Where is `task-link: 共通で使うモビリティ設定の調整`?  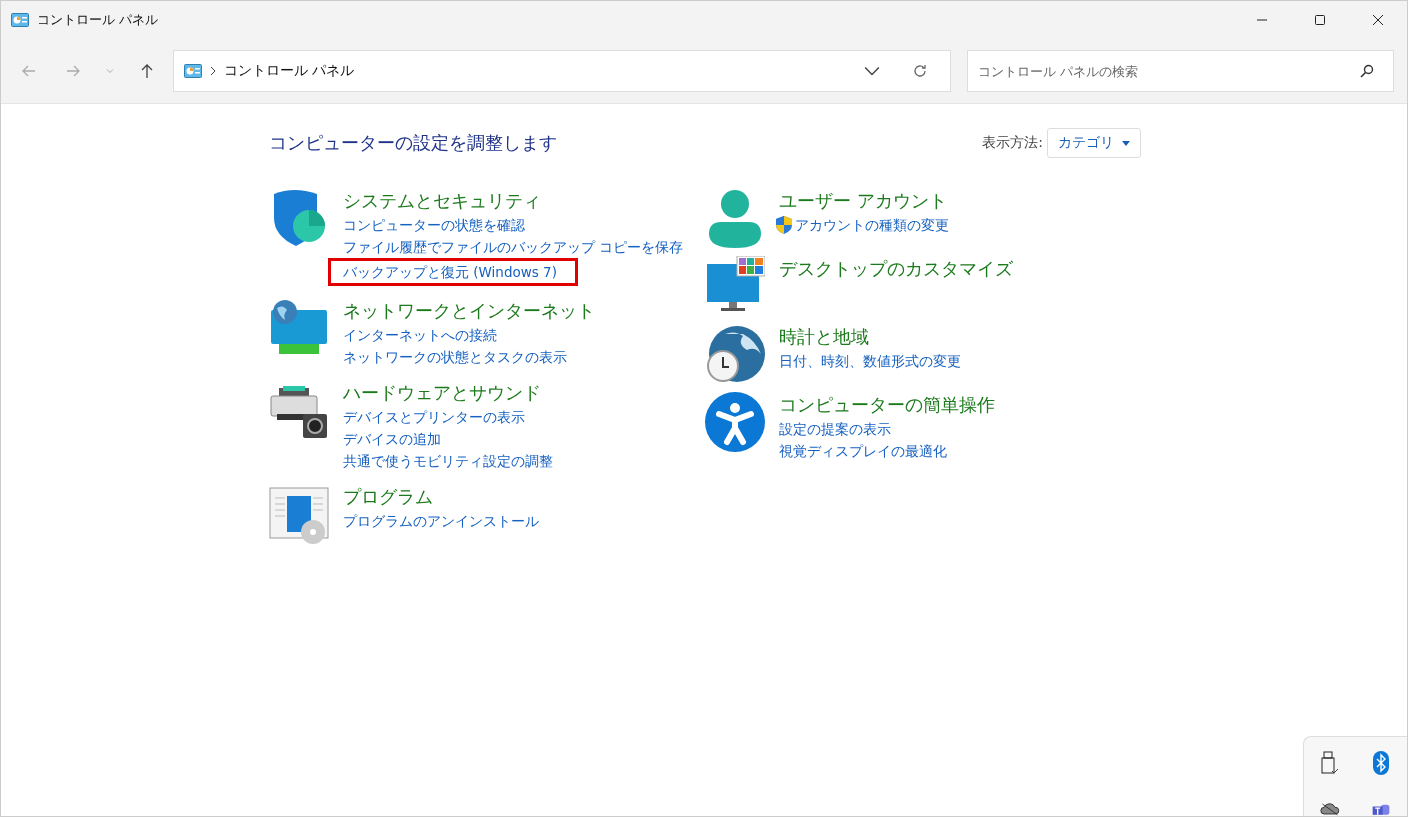
task-link: 共通で使うモビリティ設定の調整 is located at coordinates (448, 461).